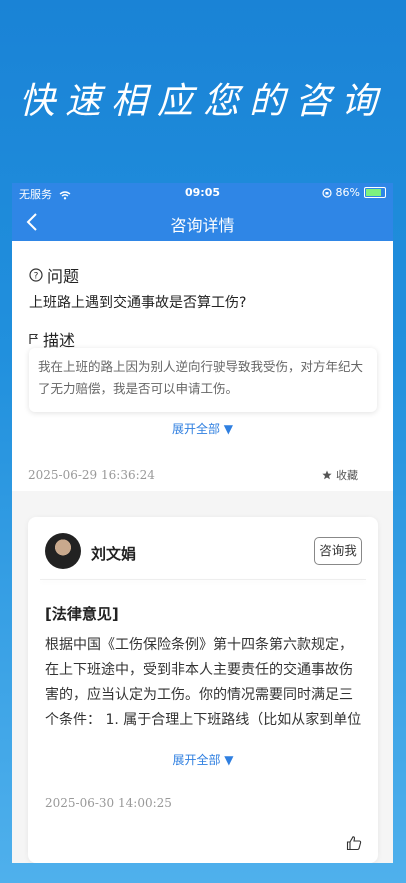 Image resolution: width=406 pixels, height=883 pixels. Describe the element at coordinates (340, 475) in the screenshot. I see `favorite-button: 收藏` at that location.